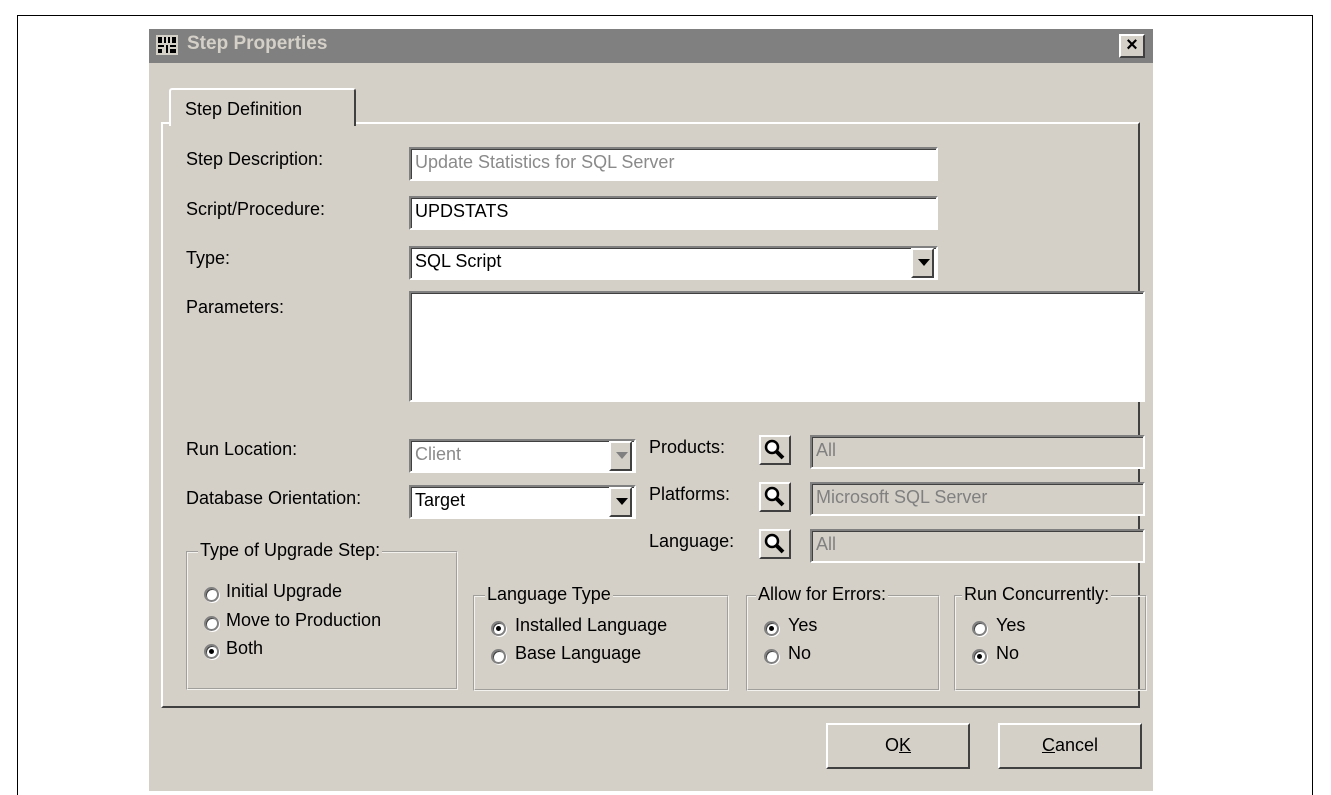 This screenshot has width=1331, height=795. I want to click on products-lookup-button, so click(775, 450).